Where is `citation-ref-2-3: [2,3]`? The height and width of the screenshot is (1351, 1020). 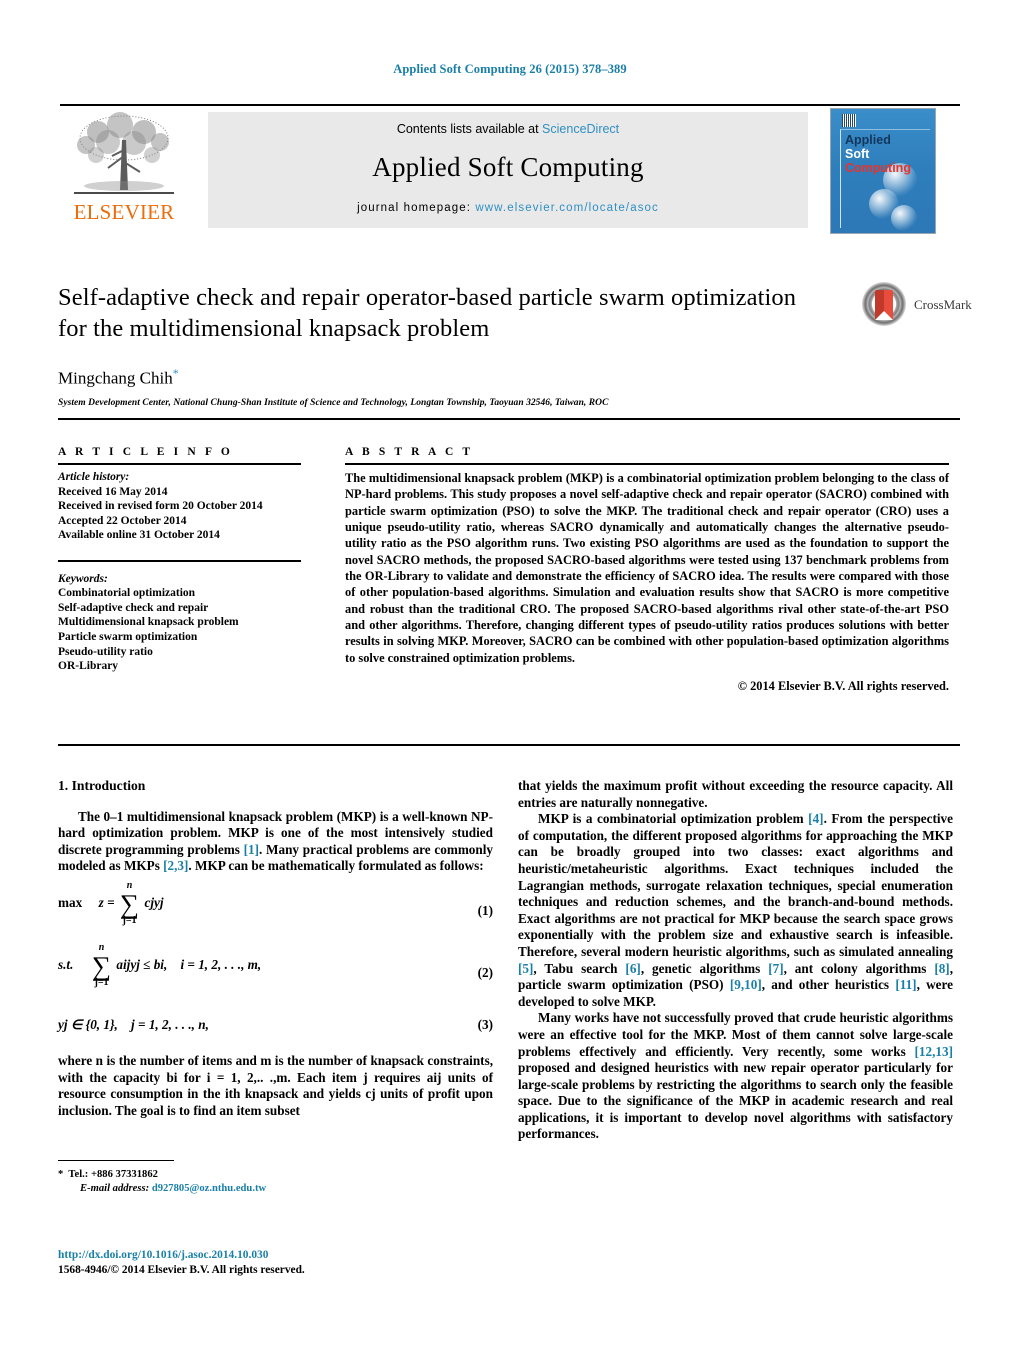 citation-ref-2-3: [2,3] is located at coordinates (175, 865).